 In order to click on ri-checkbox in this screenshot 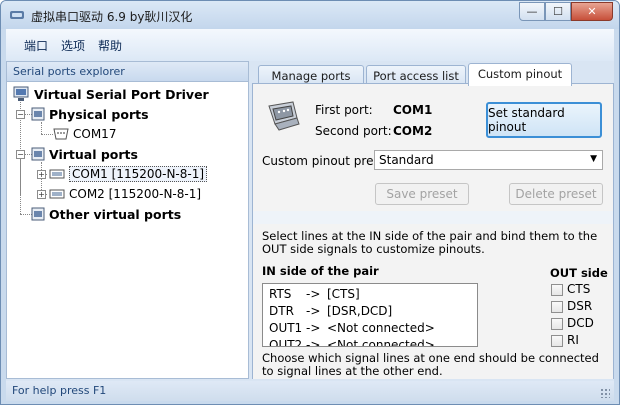, I will do `click(557, 341)`.